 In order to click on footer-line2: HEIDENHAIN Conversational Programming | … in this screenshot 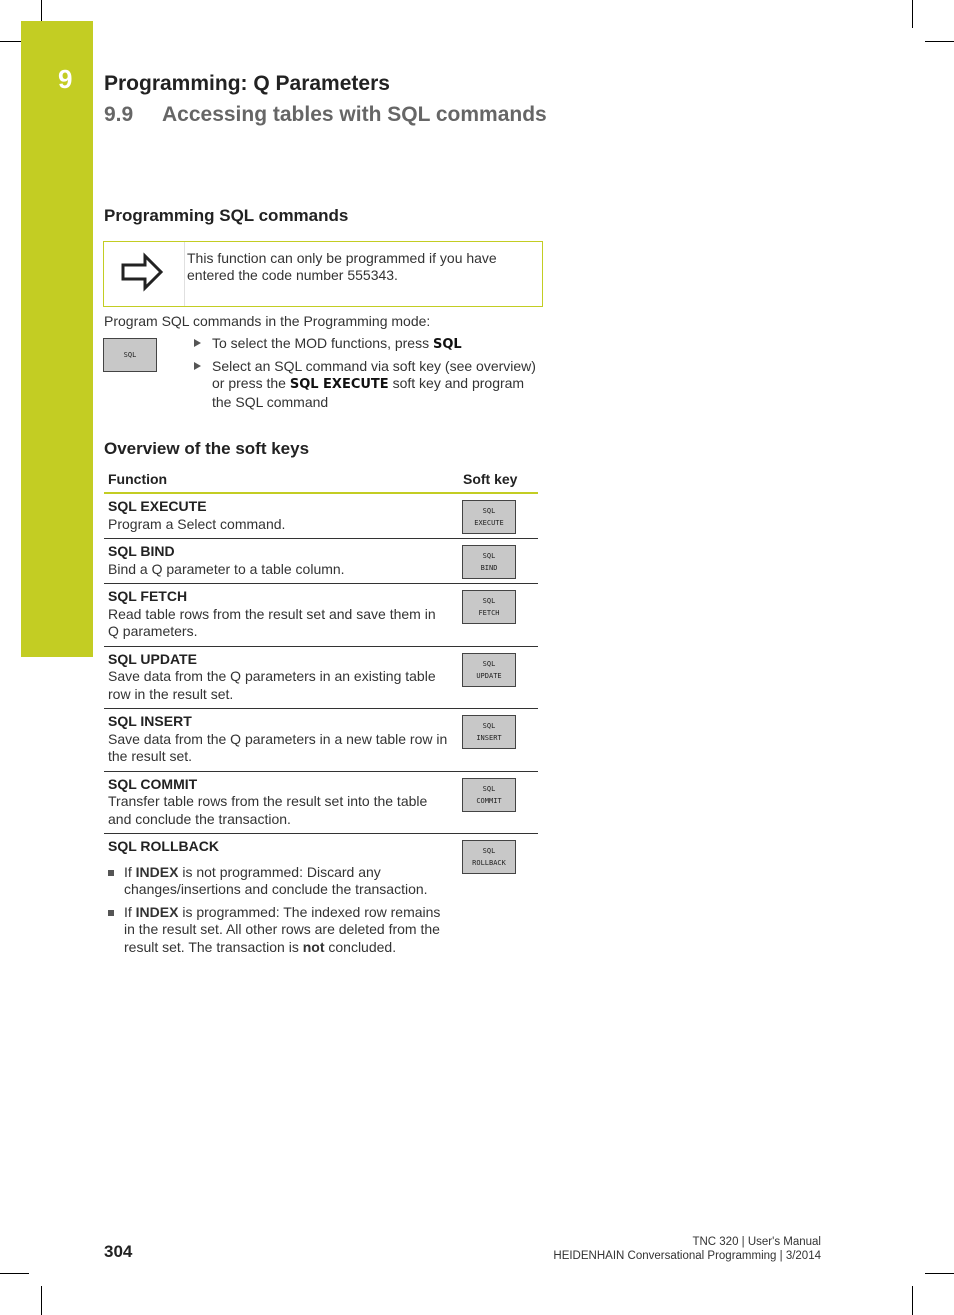, I will do `click(687, 1256)`.